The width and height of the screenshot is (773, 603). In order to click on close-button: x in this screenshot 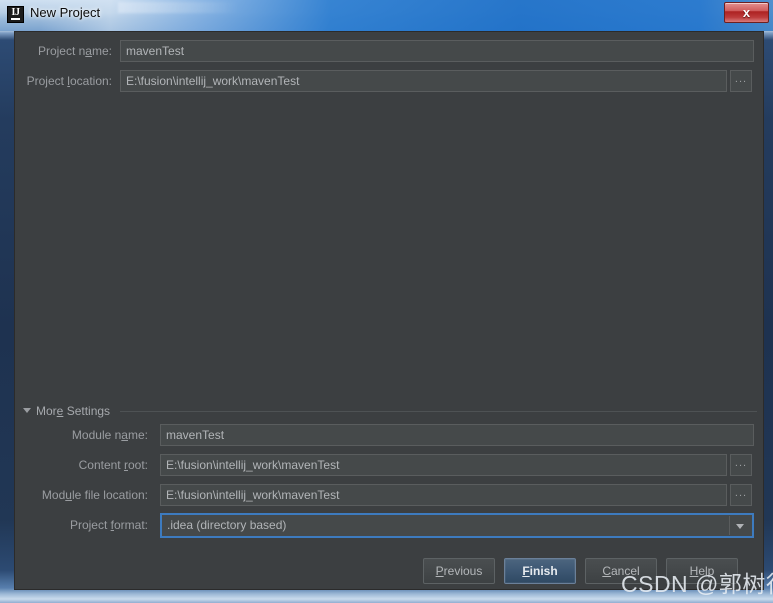, I will do `click(746, 12)`.